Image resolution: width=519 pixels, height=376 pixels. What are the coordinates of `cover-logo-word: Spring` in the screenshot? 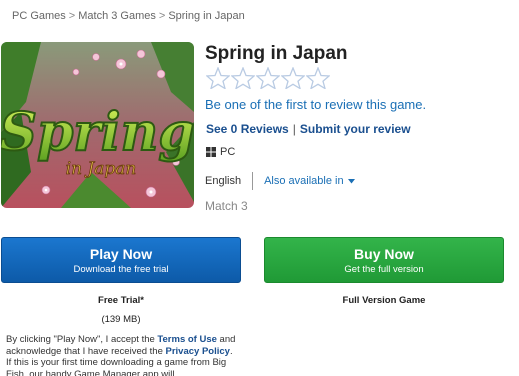 It's located at (97, 132).